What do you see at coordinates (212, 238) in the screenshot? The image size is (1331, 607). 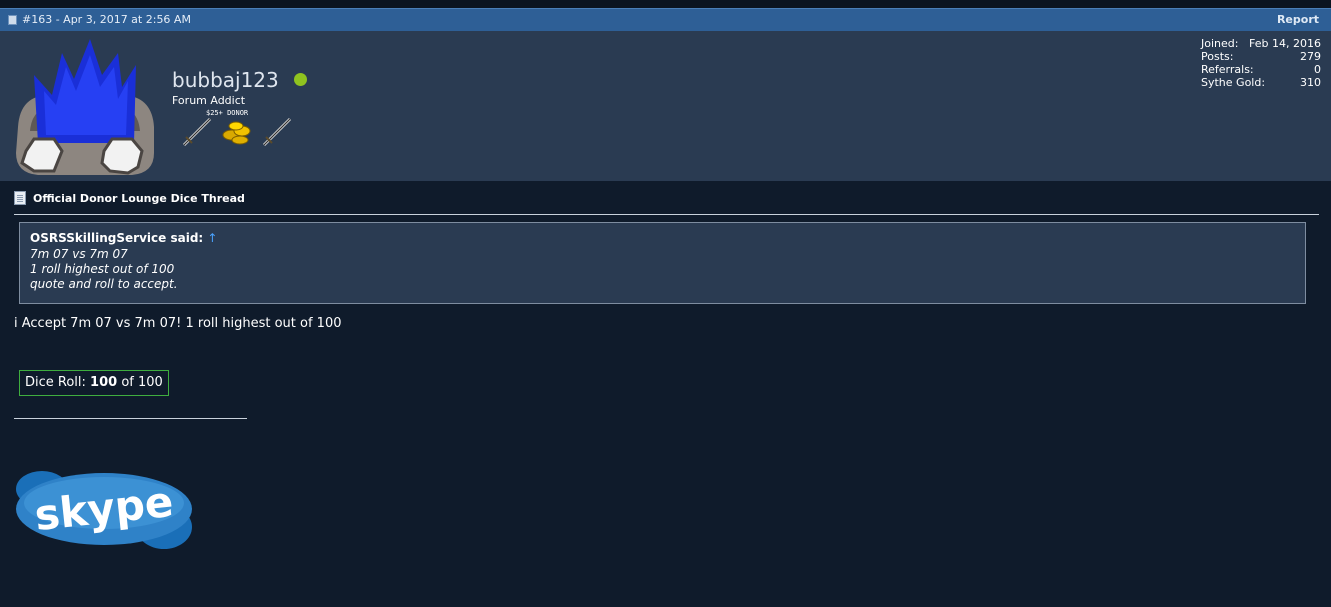 I see `quote-jump-icon: ↑` at bounding box center [212, 238].